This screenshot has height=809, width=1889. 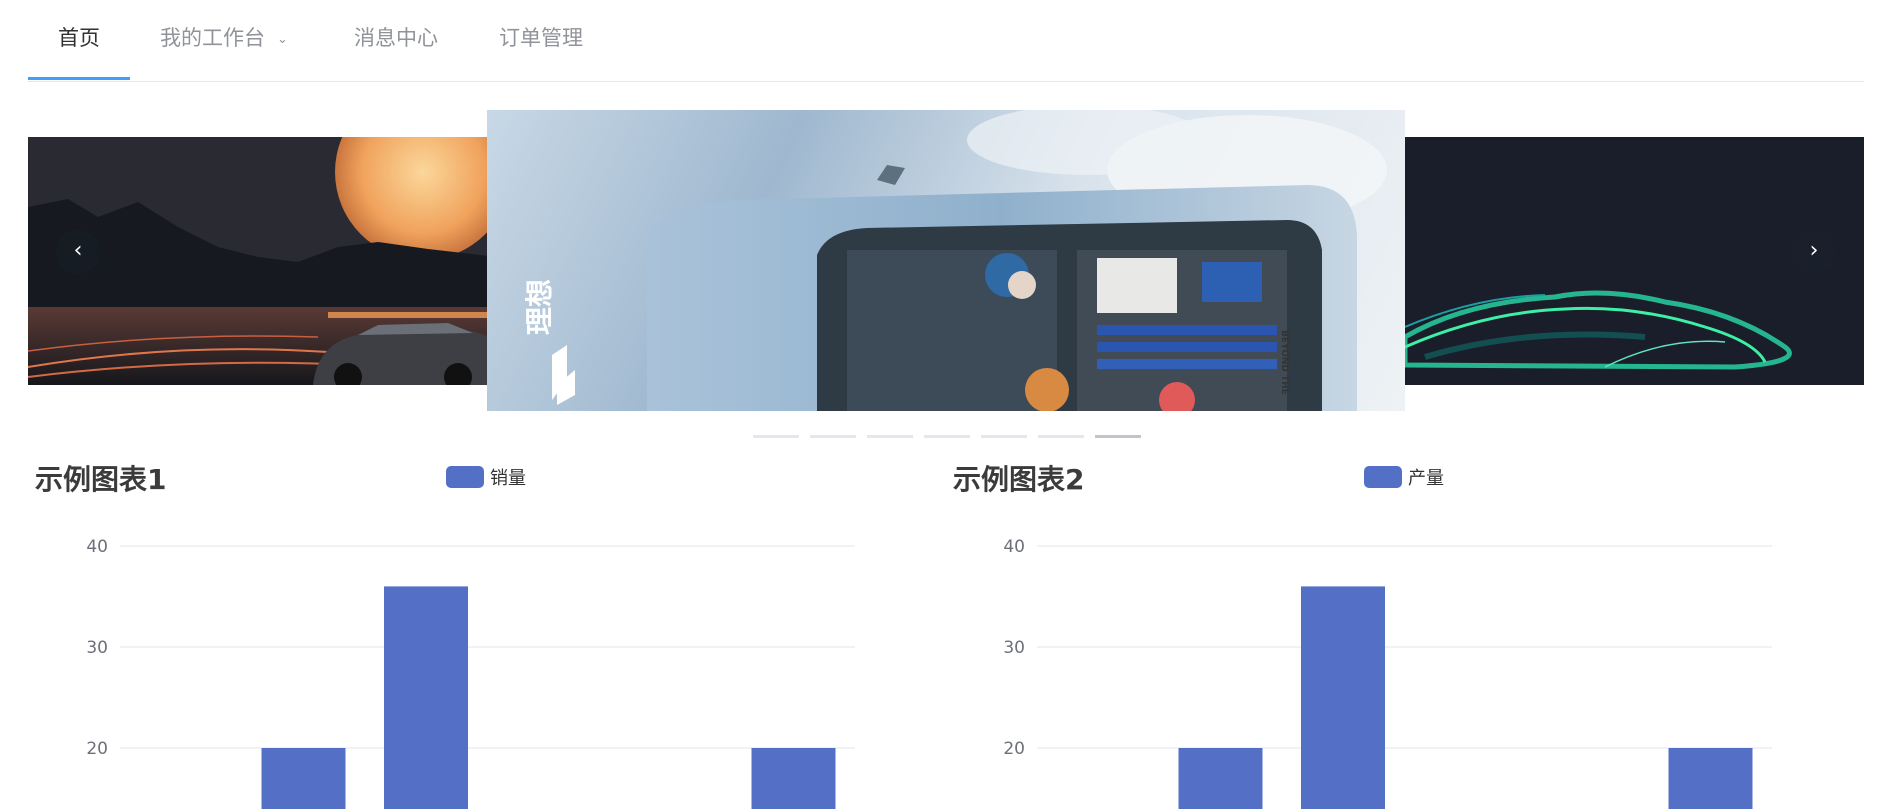 I want to click on y-tick-label: 40, so click(x=1014, y=547).